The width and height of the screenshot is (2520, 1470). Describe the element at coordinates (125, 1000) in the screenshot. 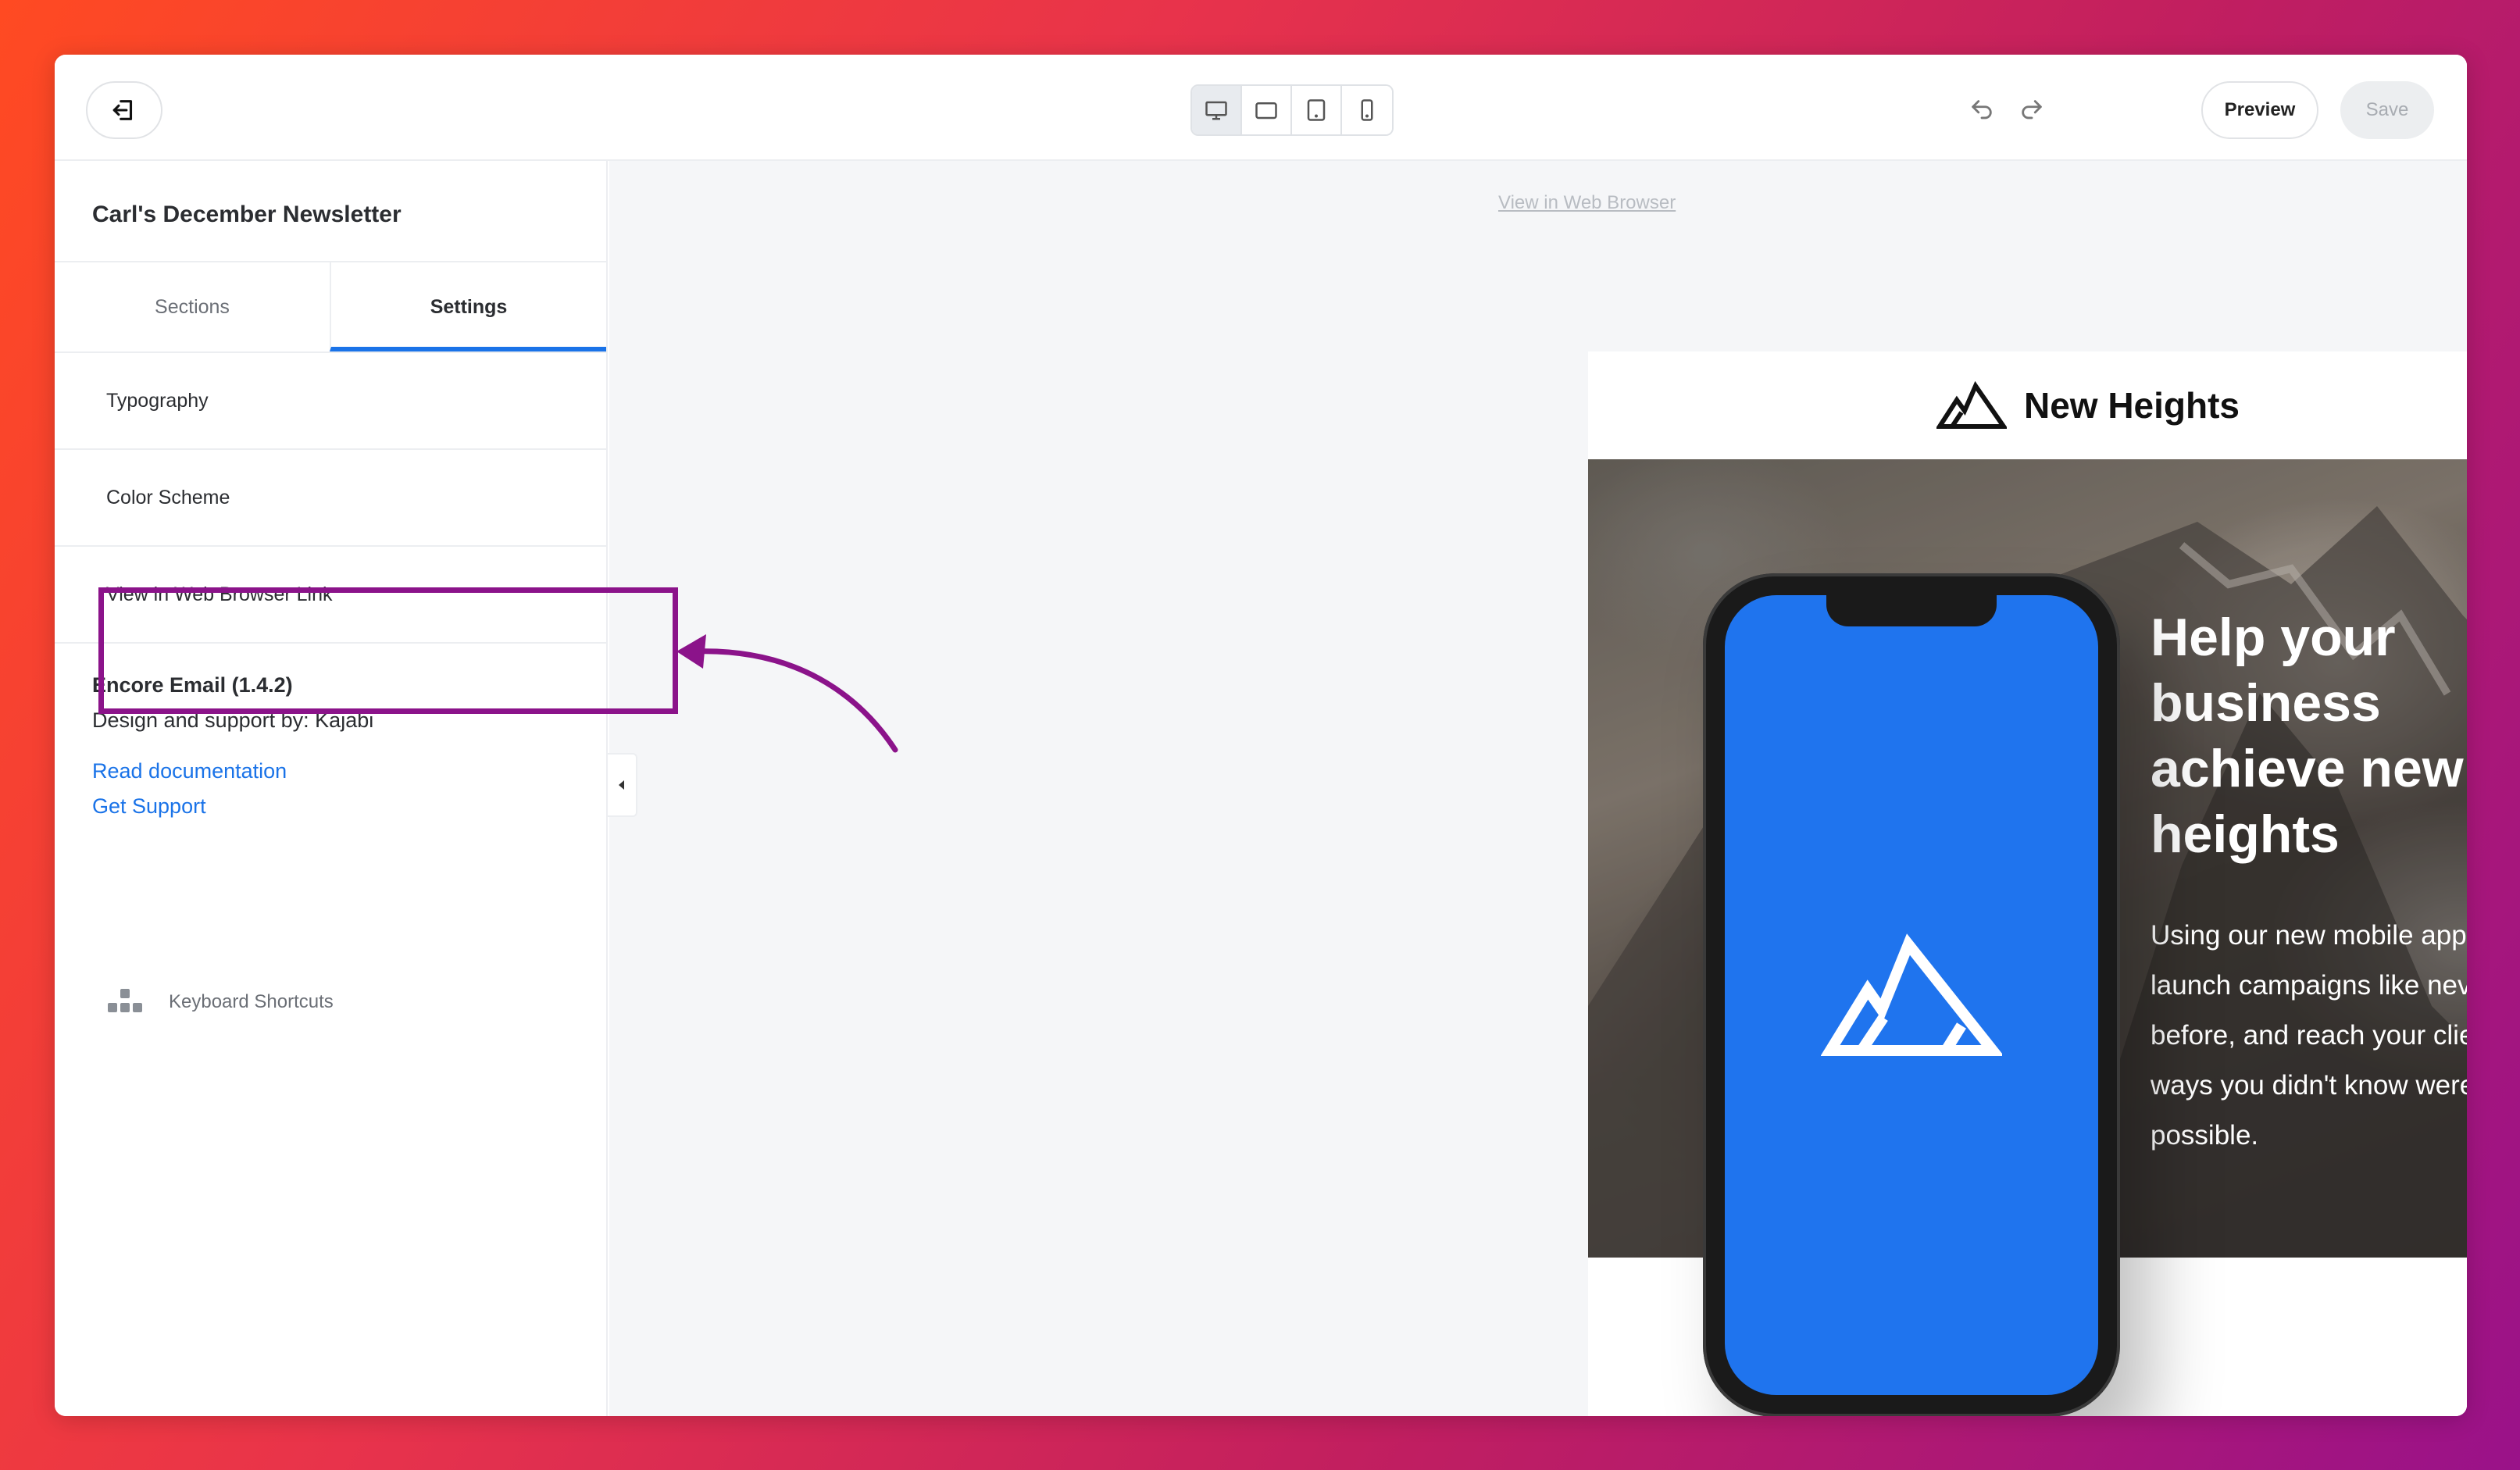

I see `keyboard-icon` at that location.